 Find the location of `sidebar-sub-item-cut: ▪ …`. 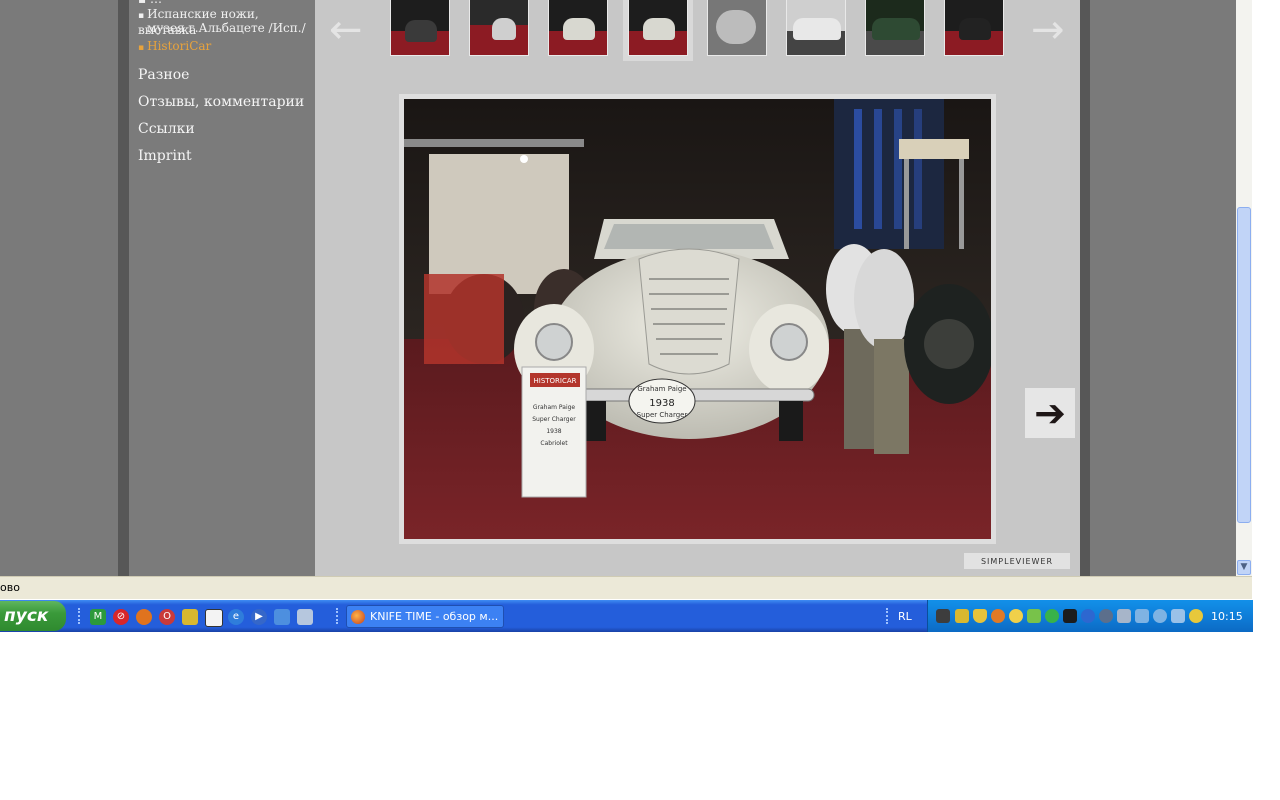

sidebar-sub-item-cut: ▪ … is located at coordinates (225, 3).